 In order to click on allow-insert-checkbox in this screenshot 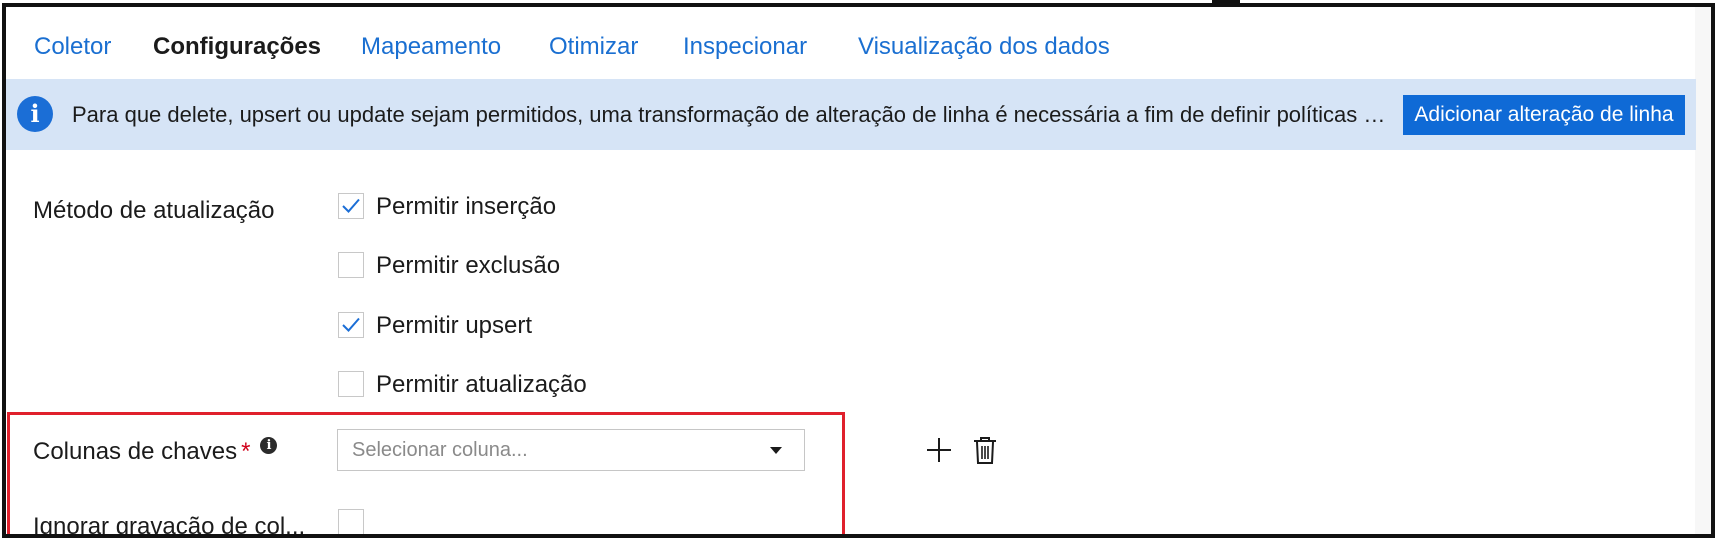, I will do `click(351, 206)`.